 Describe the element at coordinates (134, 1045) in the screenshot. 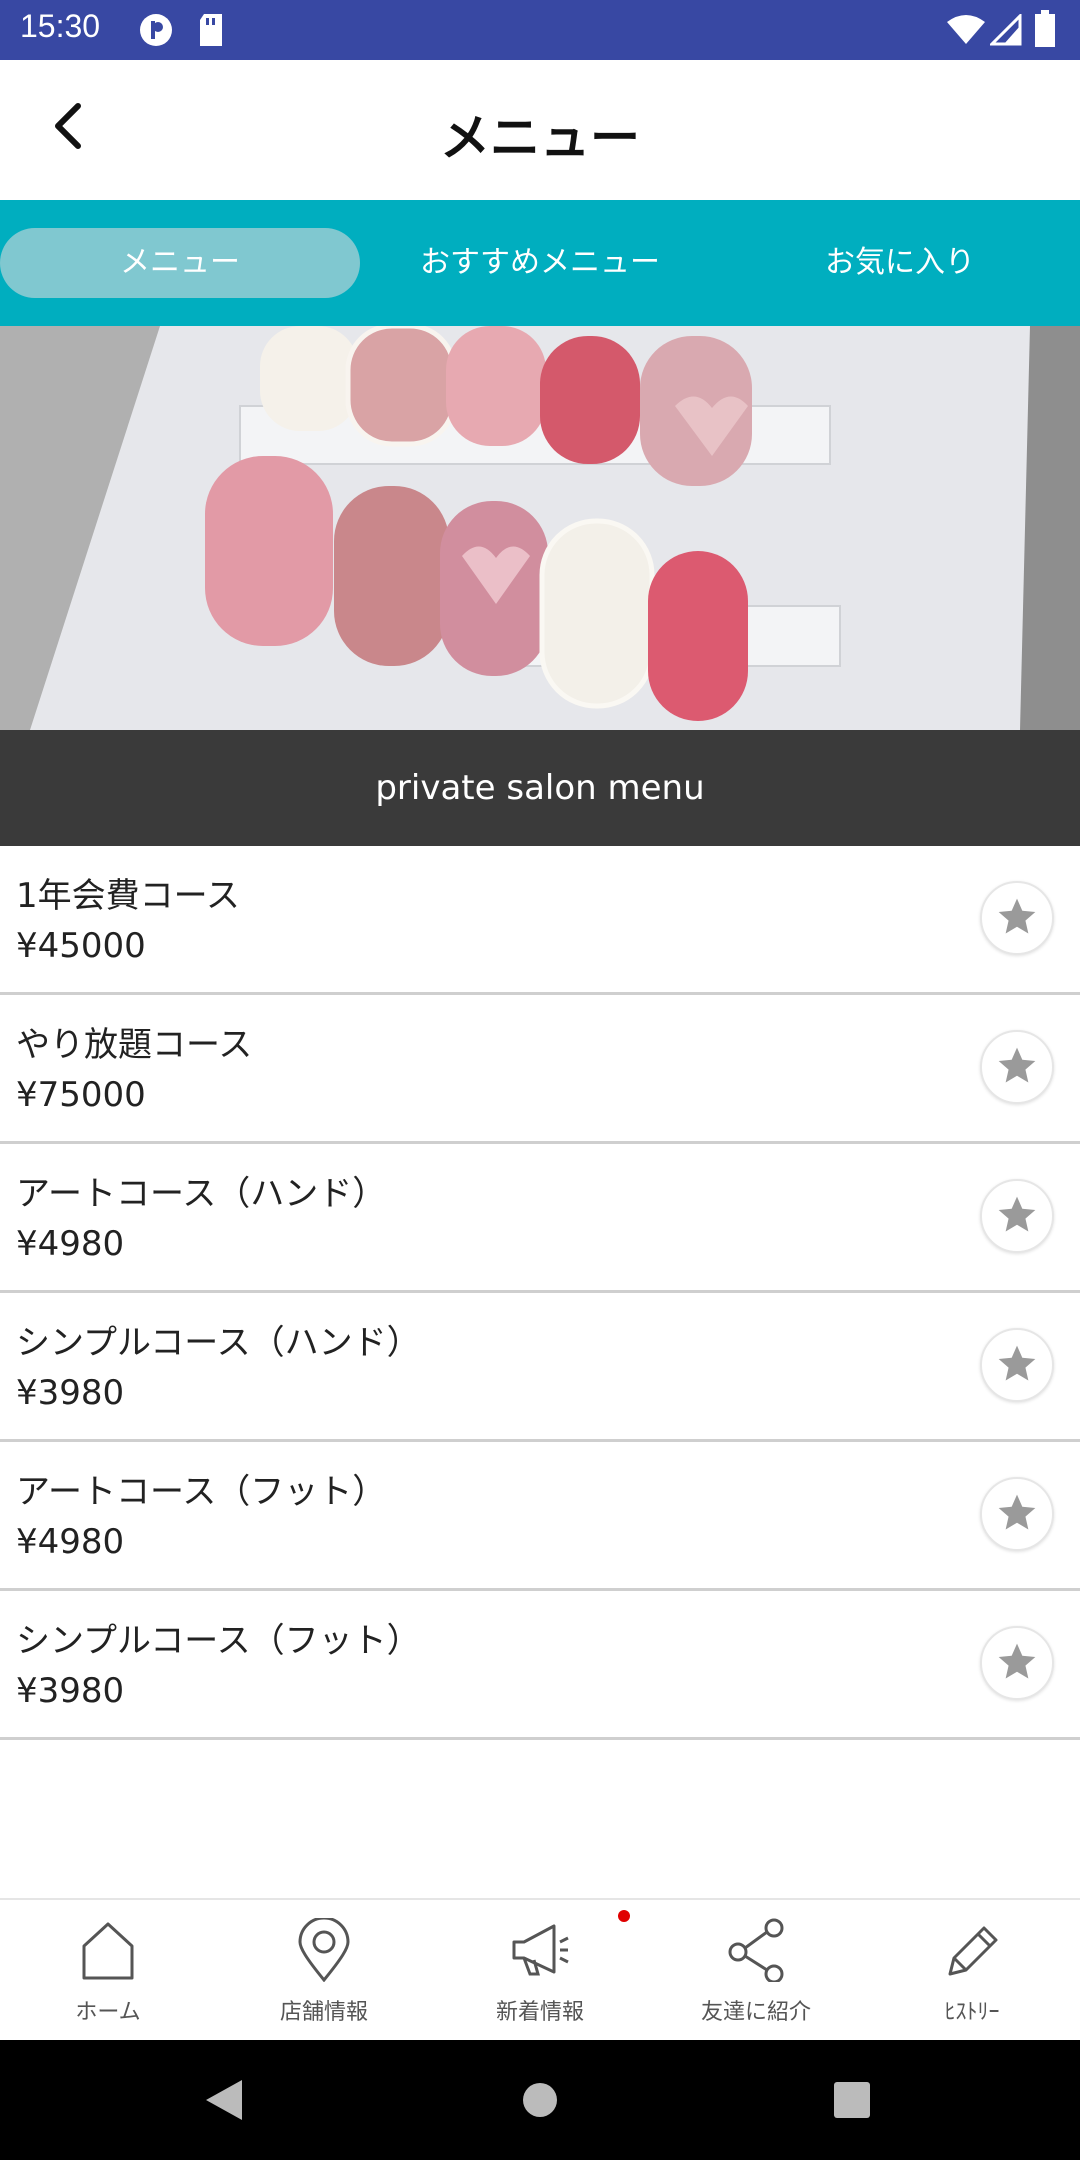

I see `item-name: やり放題コース` at that location.